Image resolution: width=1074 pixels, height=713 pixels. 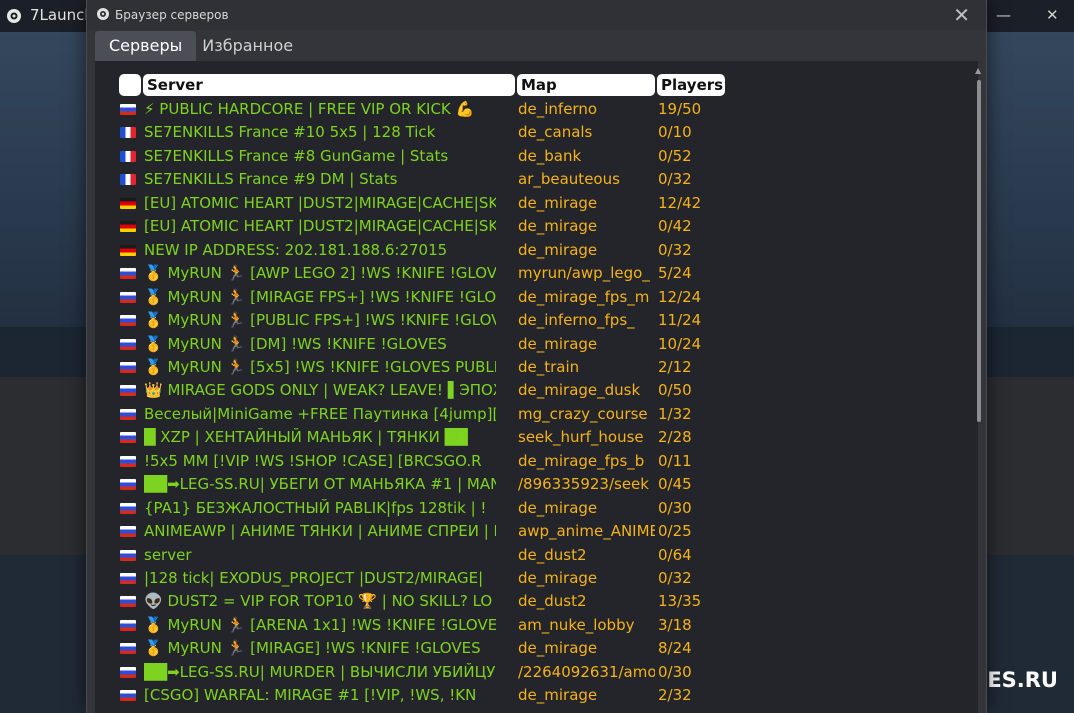 What do you see at coordinates (979, 251) in the screenshot?
I see `scrollbar-thumb` at bounding box center [979, 251].